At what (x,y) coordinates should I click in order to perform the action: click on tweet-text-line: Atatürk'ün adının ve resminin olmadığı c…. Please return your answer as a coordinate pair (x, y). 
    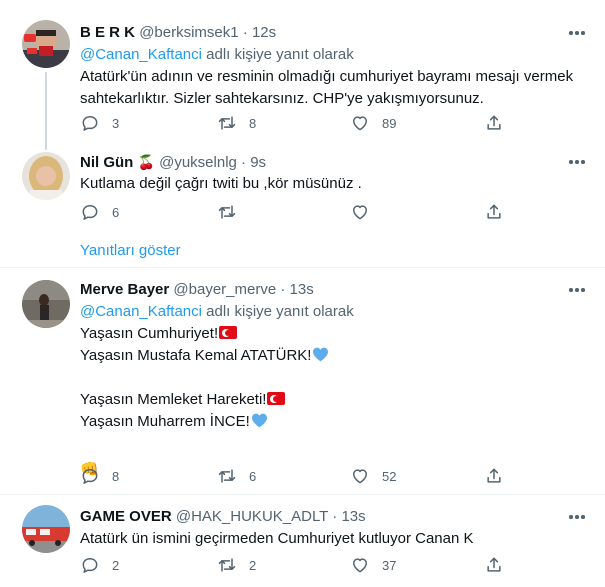
    Looking at the image, I should click on (327, 76).